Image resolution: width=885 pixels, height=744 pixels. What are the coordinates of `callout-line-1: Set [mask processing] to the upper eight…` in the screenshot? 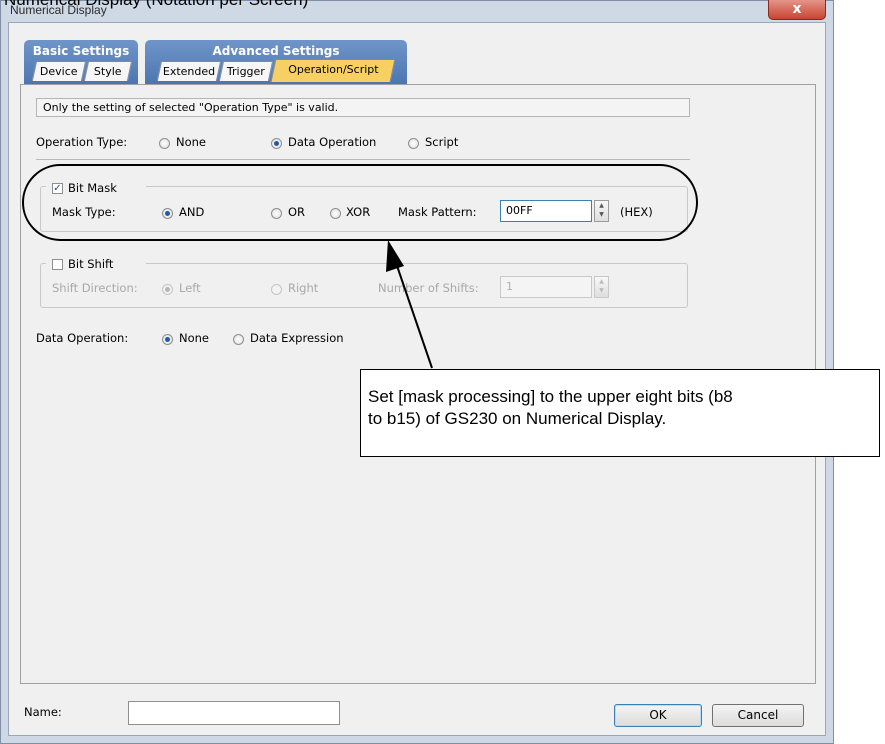 It's located at (550, 396).